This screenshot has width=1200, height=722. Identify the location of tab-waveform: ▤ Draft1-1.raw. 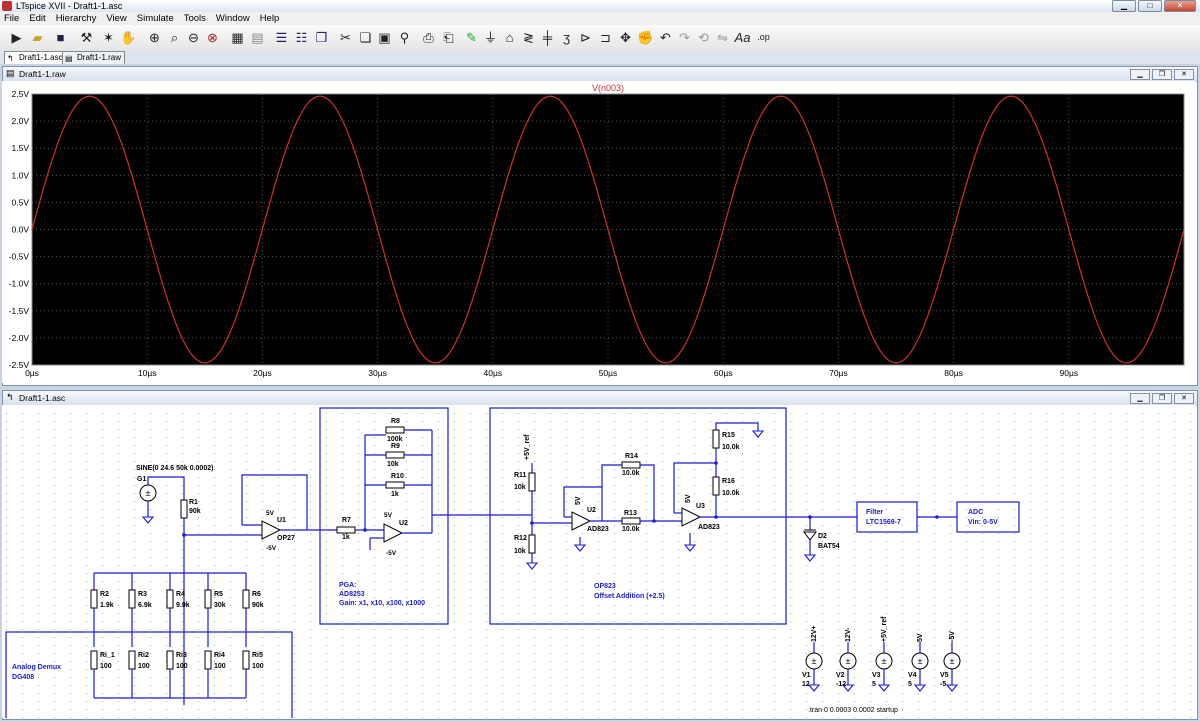
(94, 57).